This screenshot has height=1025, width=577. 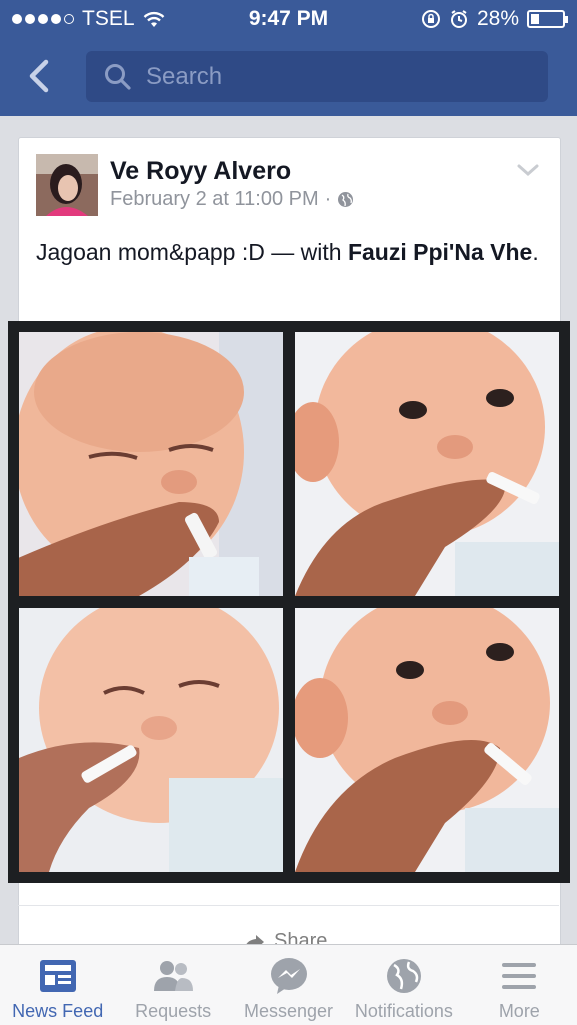 What do you see at coordinates (214, 199) in the screenshot?
I see `post-date: February 2 at 11:00 PM` at bounding box center [214, 199].